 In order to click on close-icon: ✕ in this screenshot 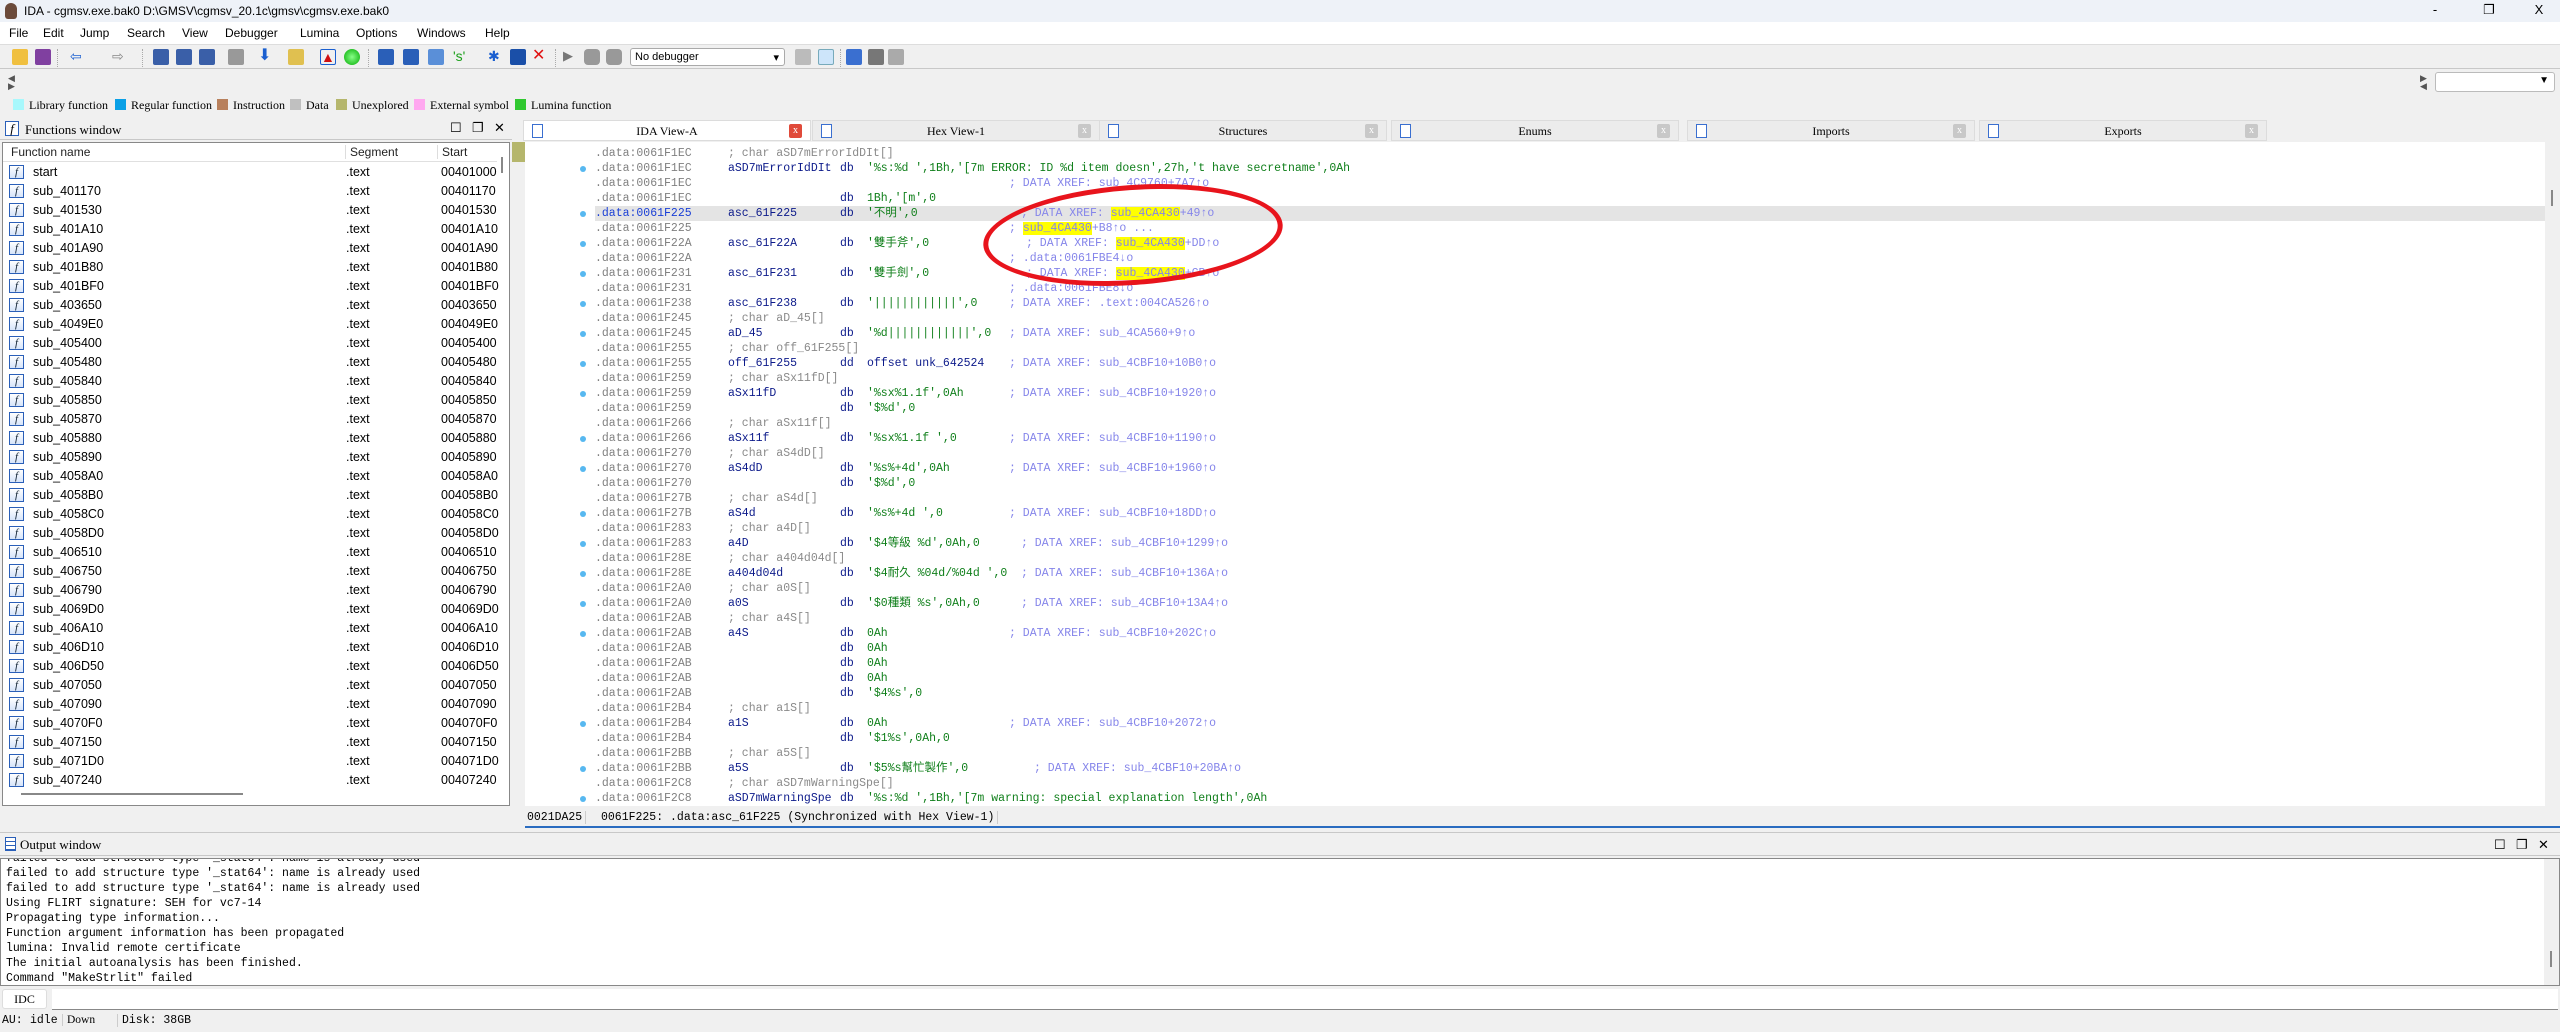, I will do `click(2543, 845)`.